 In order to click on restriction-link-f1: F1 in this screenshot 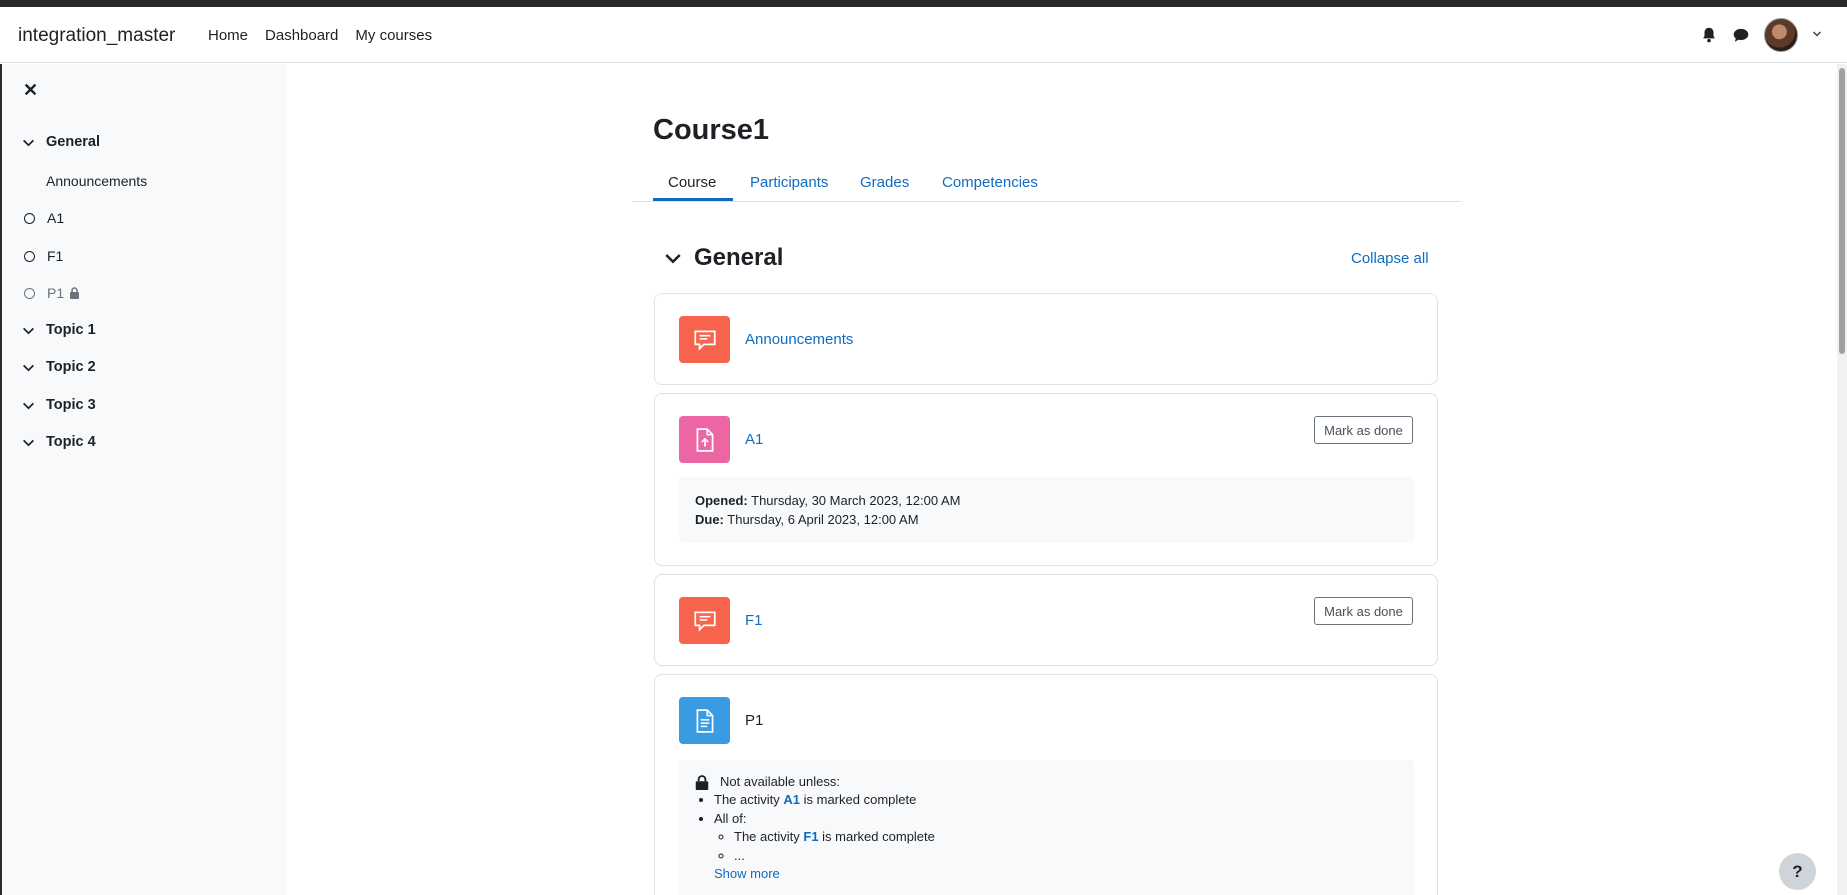, I will do `click(810, 836)`.